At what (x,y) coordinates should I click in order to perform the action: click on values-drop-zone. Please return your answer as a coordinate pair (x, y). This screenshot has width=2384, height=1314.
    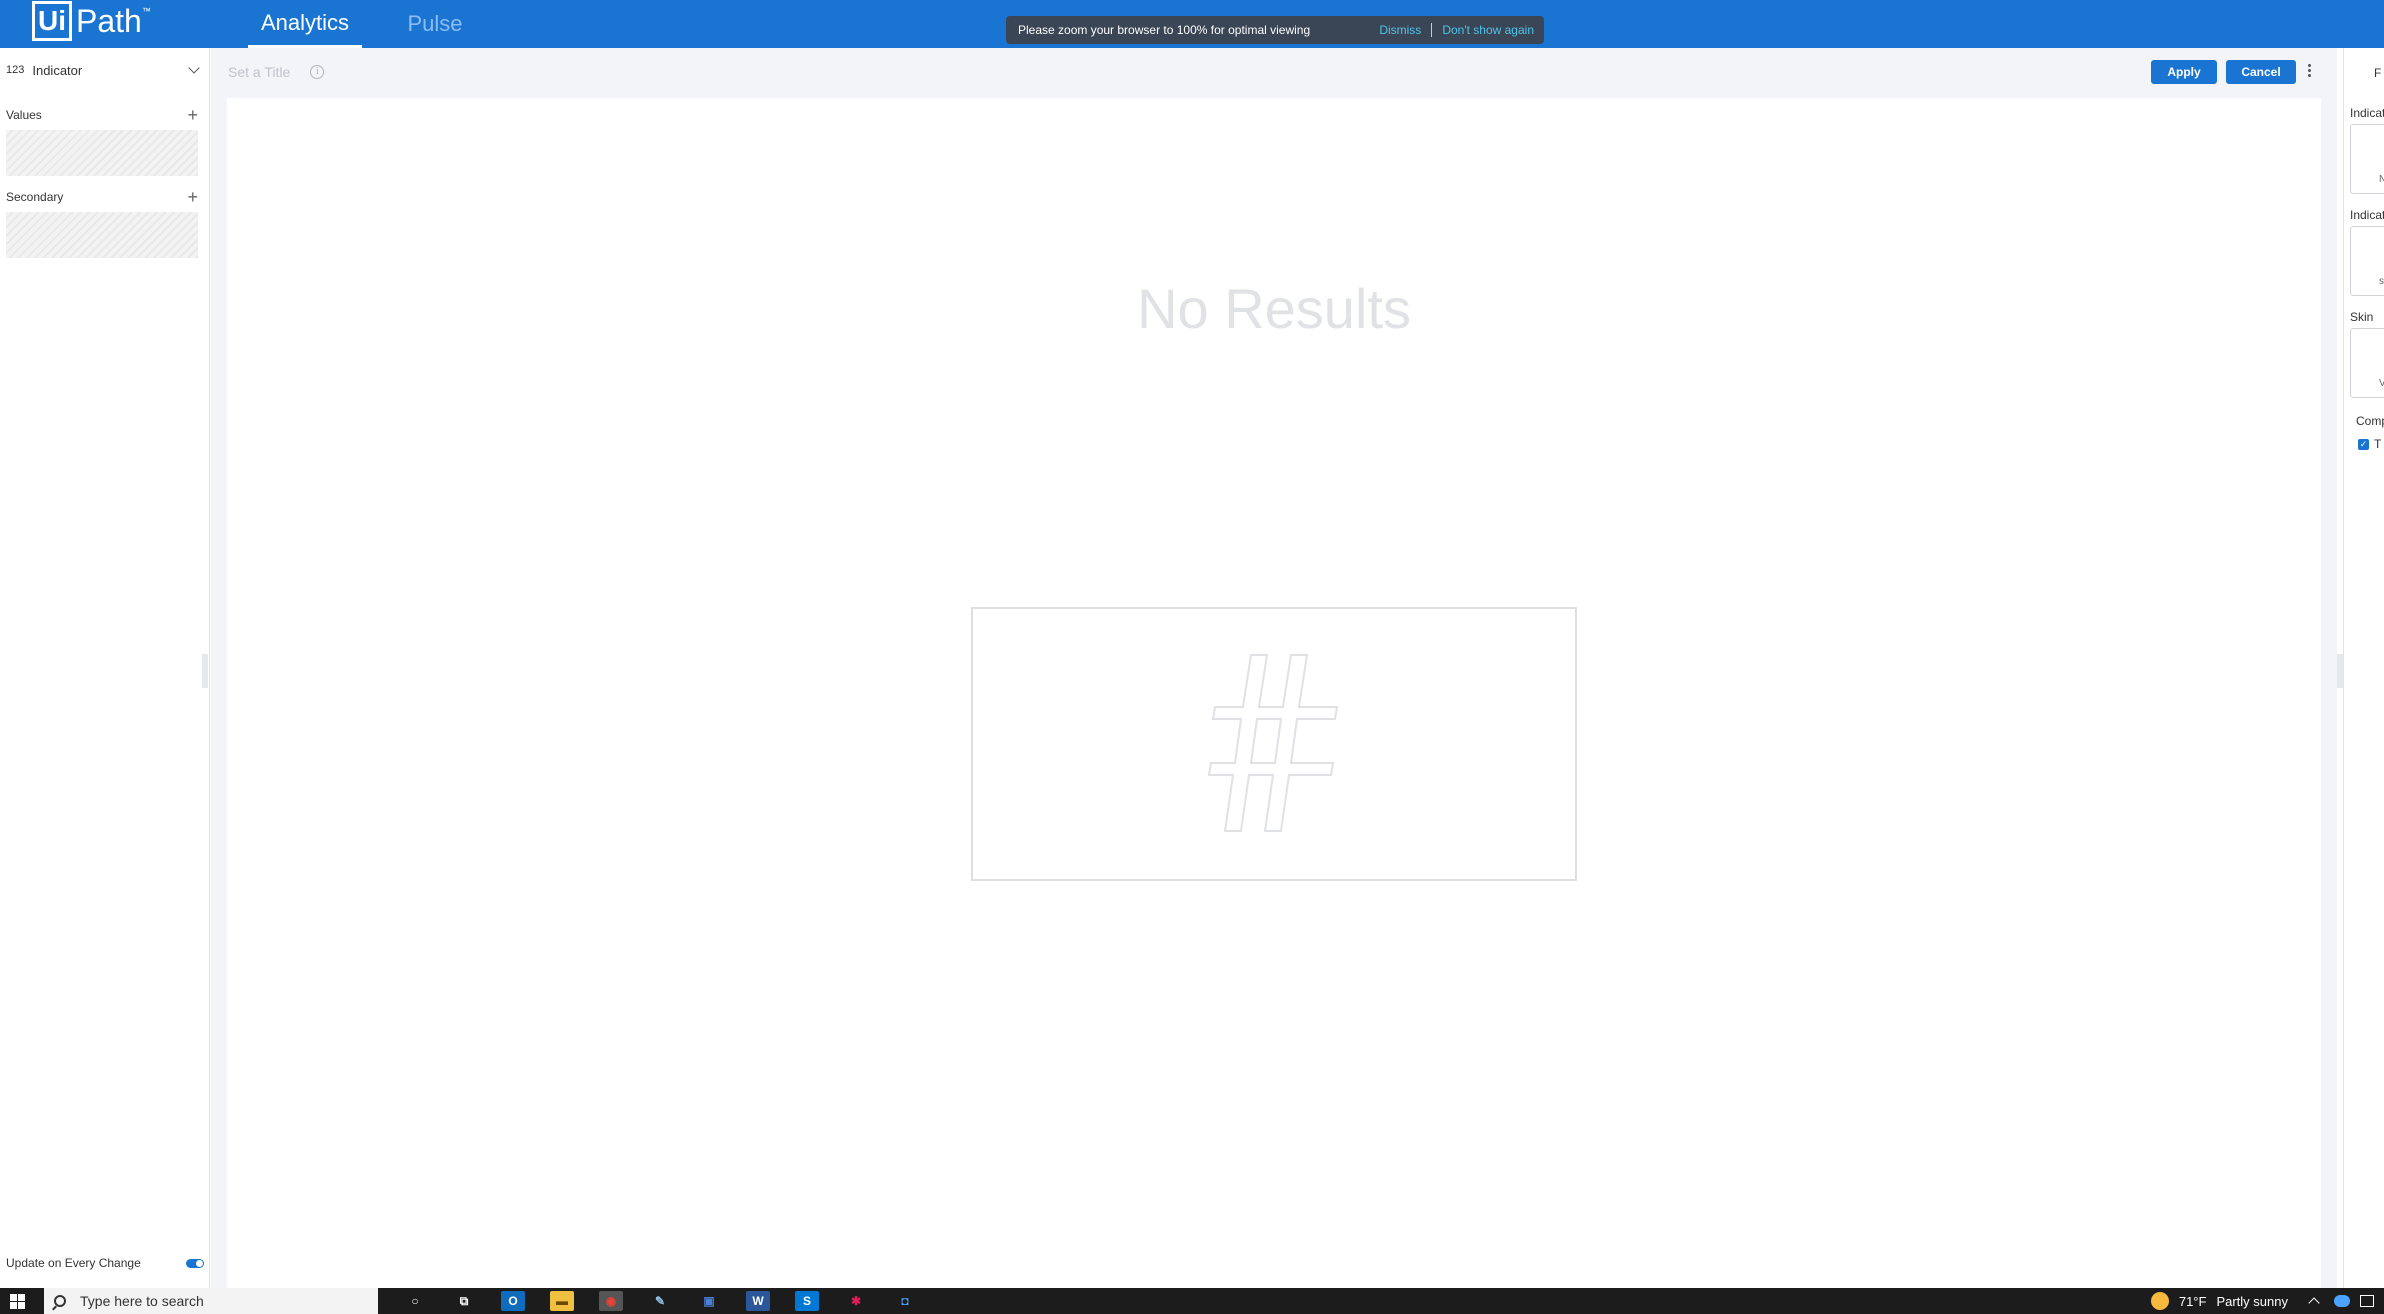
    Looking at the image, I should click on (102, 153).